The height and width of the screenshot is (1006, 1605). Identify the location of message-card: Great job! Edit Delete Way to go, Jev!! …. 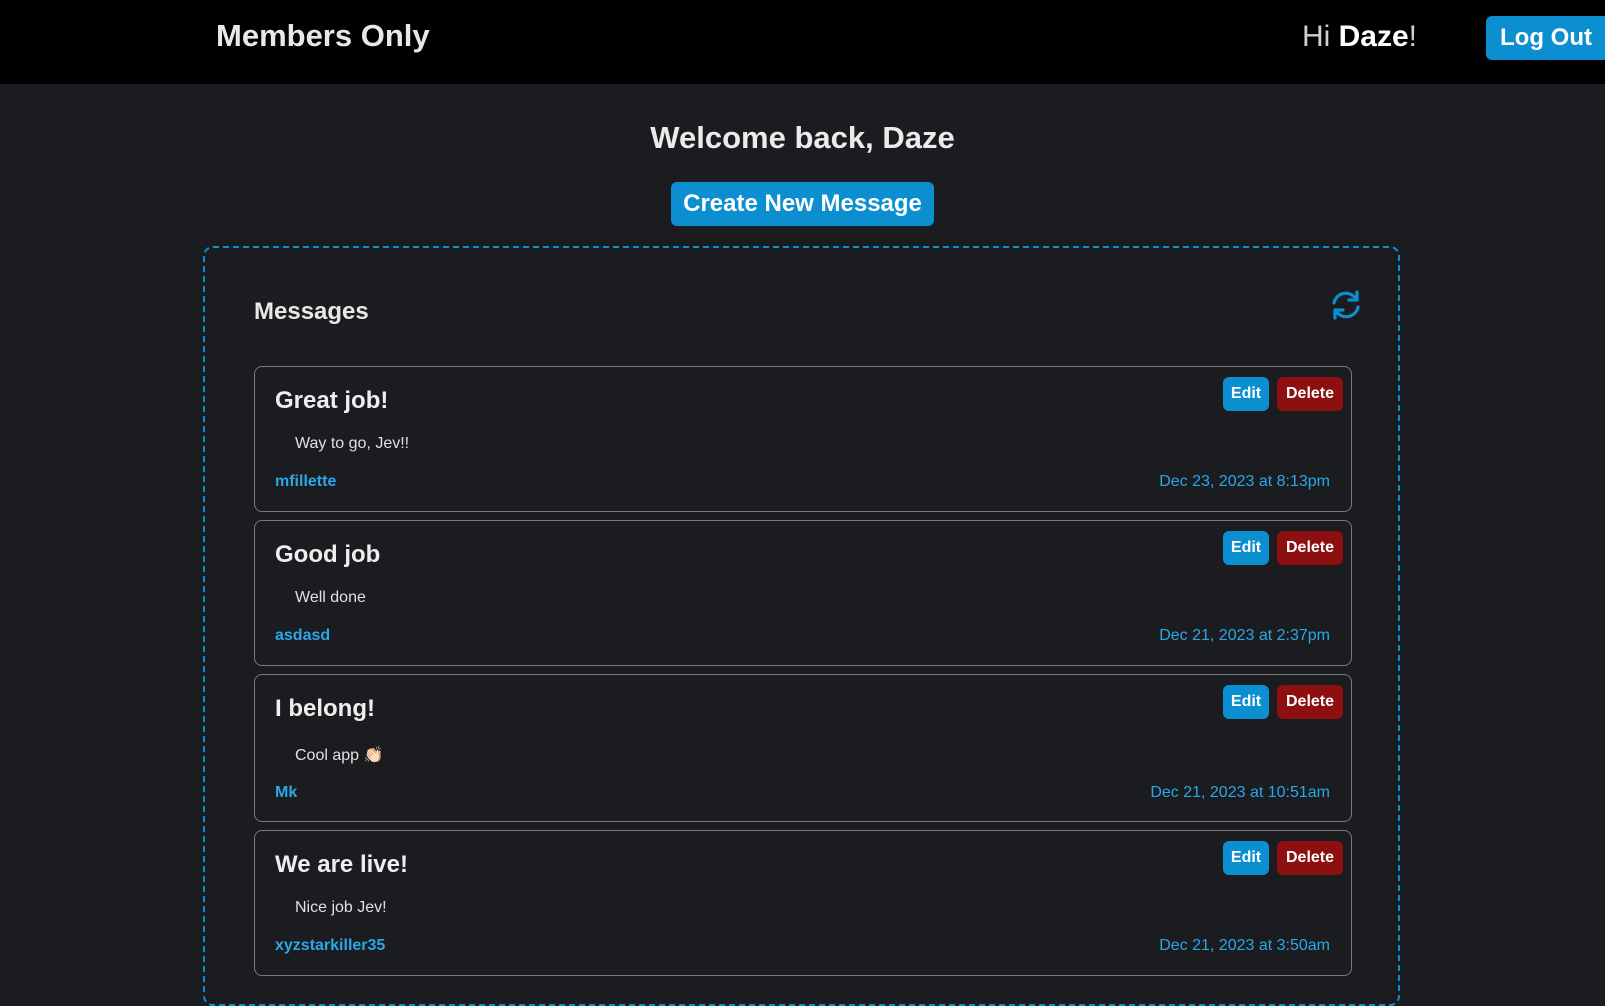
(803, 439).